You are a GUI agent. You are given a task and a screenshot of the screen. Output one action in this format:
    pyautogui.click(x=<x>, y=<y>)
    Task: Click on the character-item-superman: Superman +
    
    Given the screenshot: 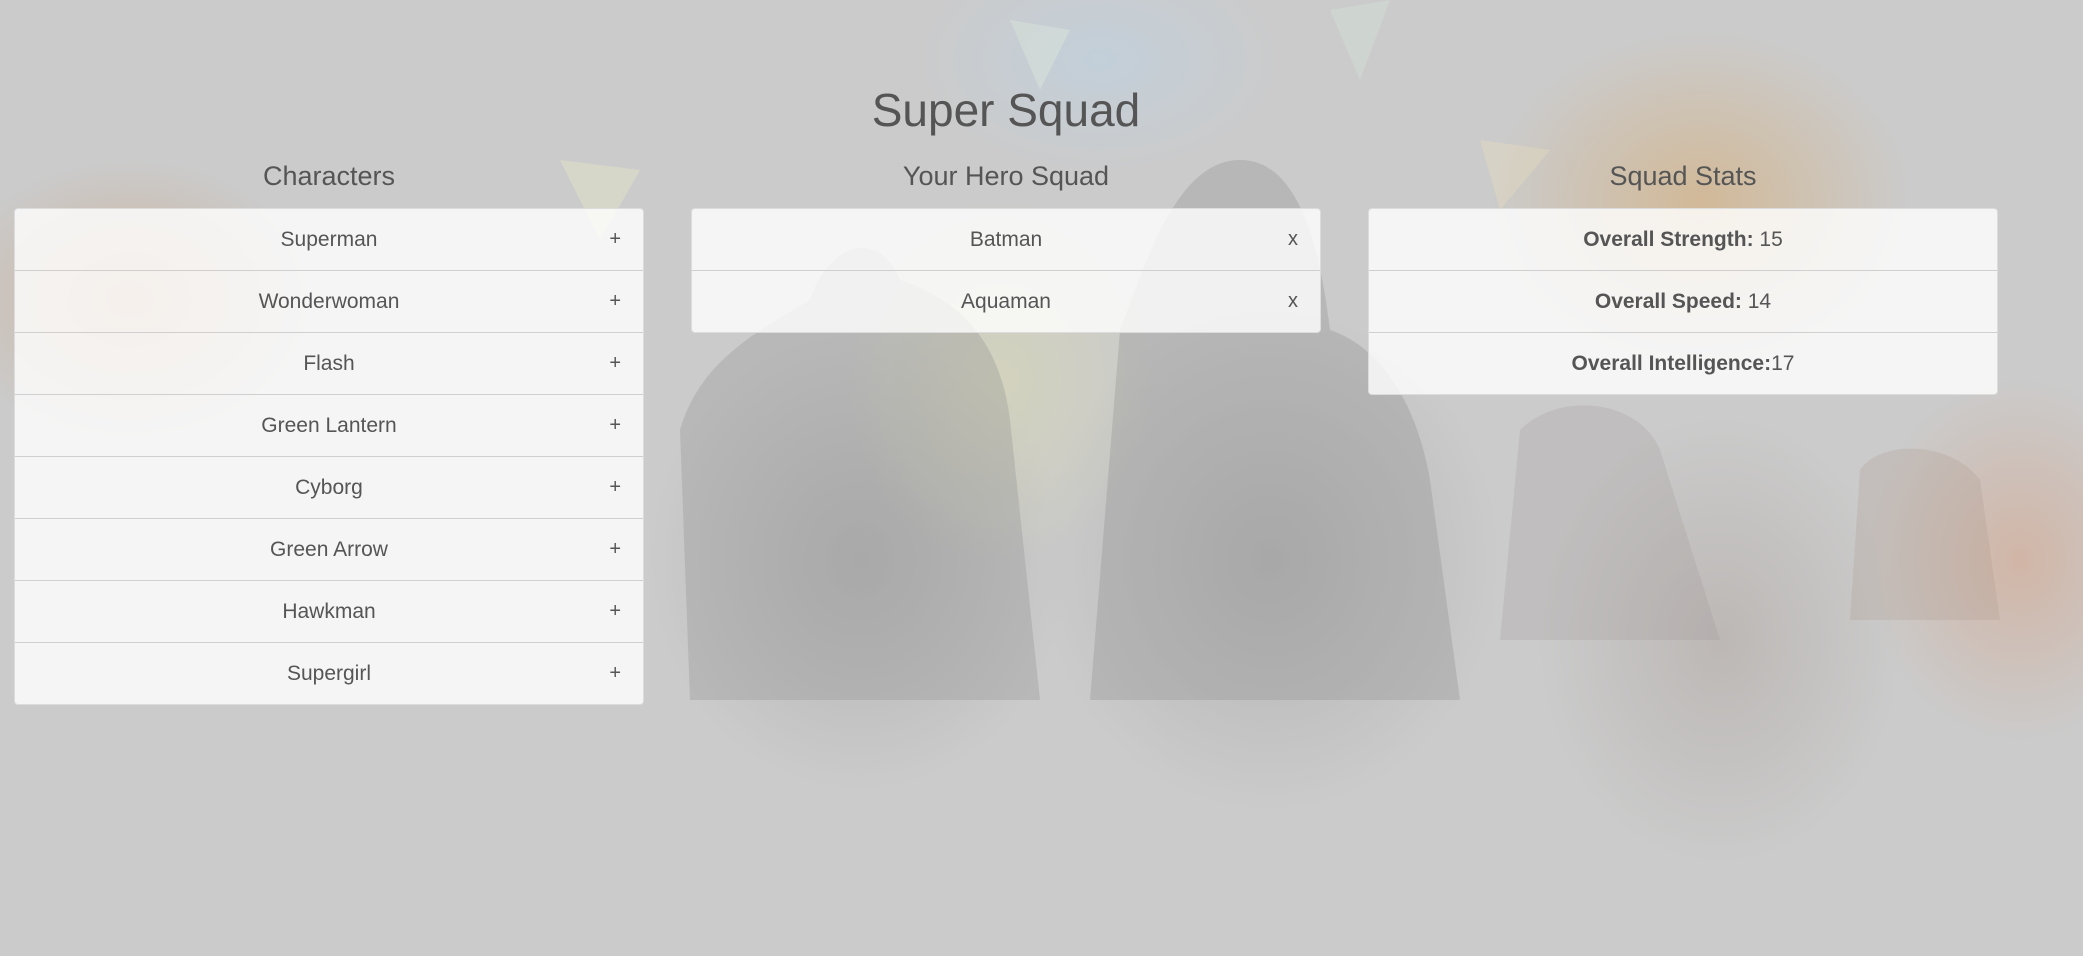 What is the action you would take?
    pyautogui.click(x=329, y=239)
    